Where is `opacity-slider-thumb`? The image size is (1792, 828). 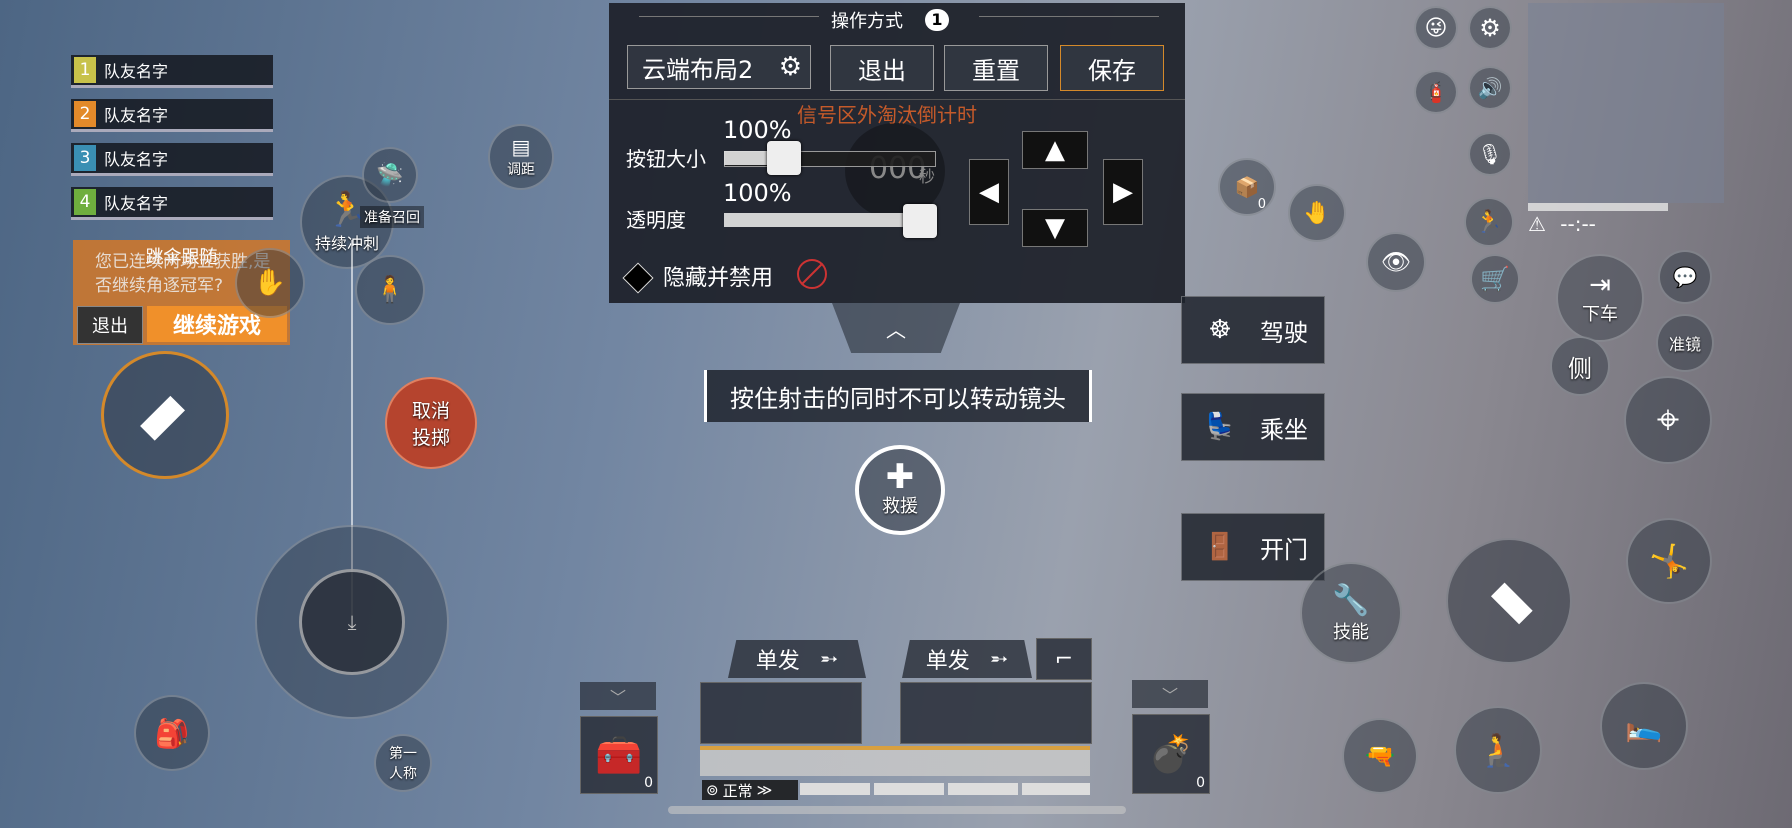
opacity-slider-thumb is located at coordinates (920, 221).